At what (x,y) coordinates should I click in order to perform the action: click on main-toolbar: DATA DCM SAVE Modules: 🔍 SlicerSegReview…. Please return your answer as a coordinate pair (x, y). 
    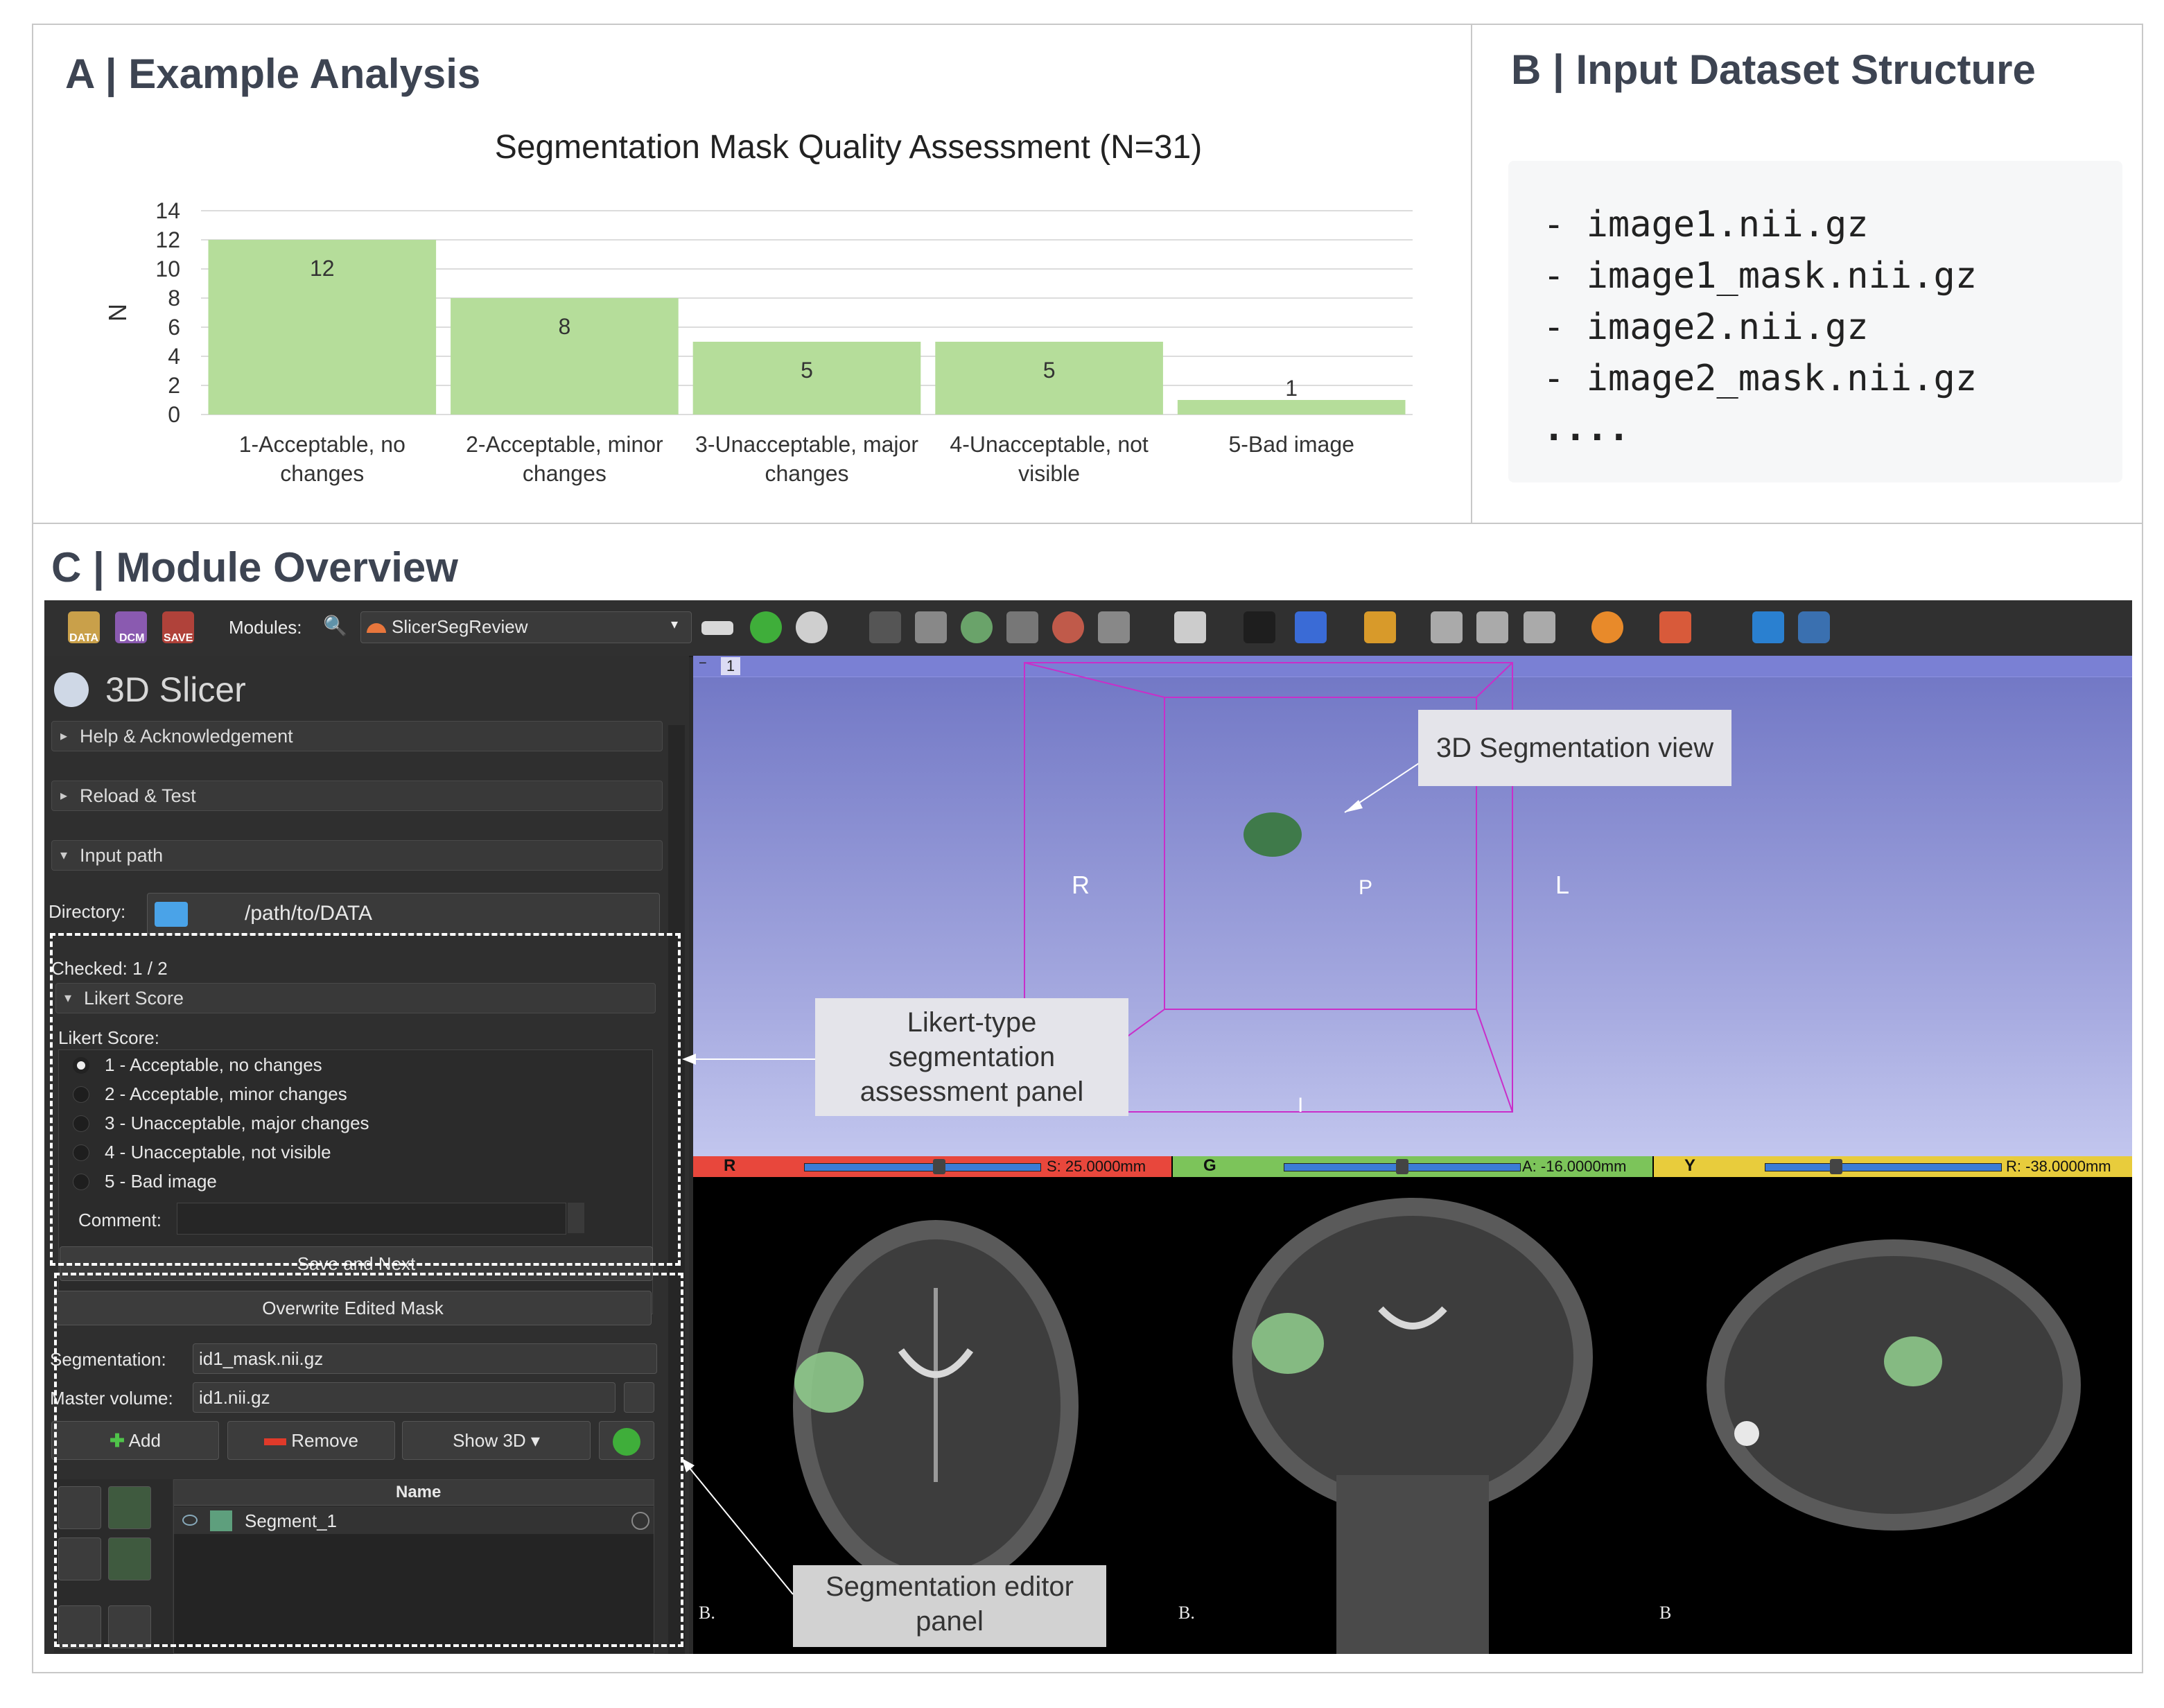
    Looking at the image, I should click on (1088, 629).